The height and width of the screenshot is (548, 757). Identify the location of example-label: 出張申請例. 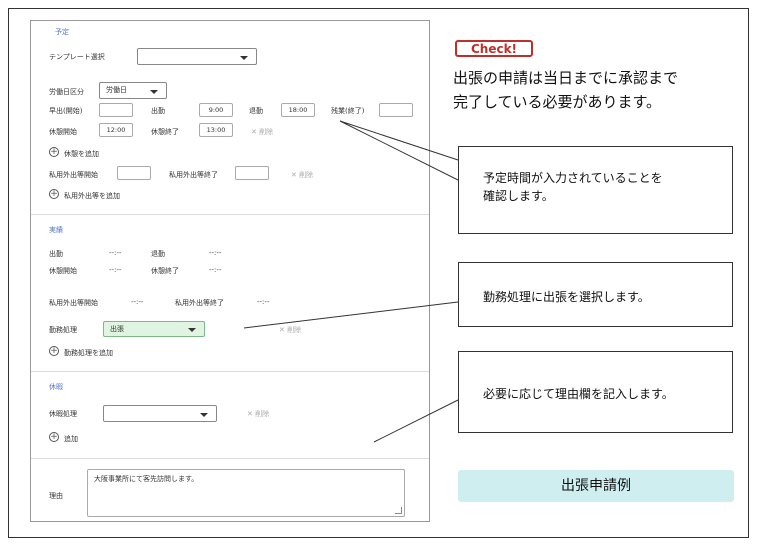
(596, 486).